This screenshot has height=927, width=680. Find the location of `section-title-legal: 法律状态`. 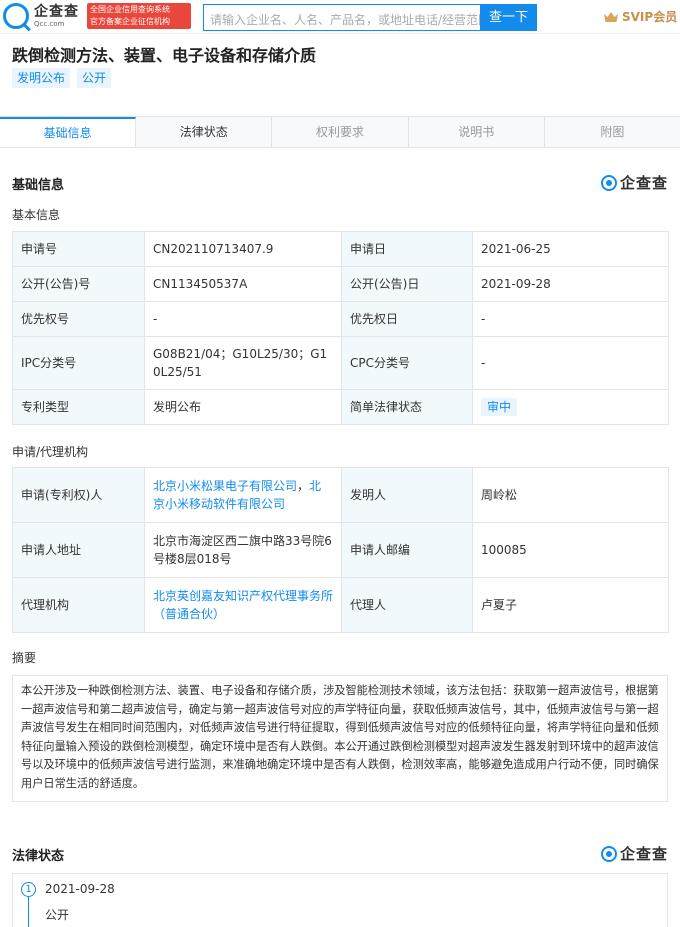

section-title-legal: 法律状态 is located at coordinates (38, 856).